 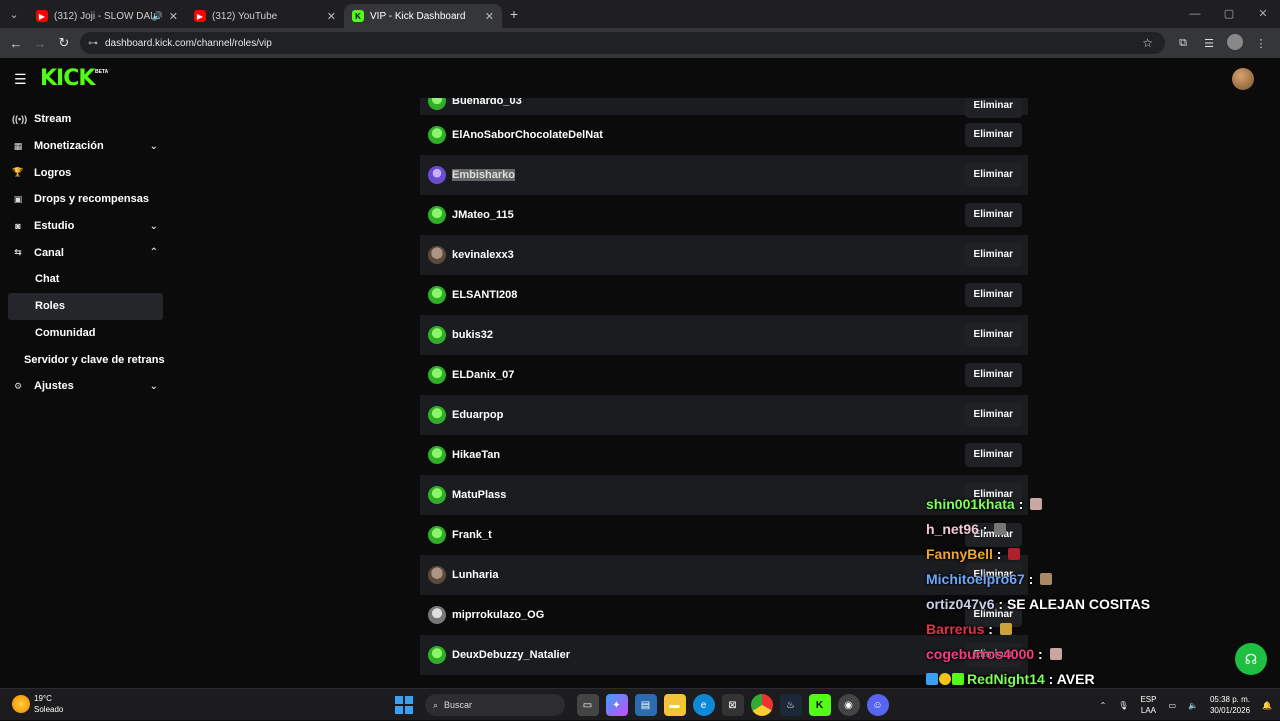 What do you see at coordinates (102, 72) in the screenshot?
I see `beta-badge: BETA` at bounding box center [102, 72].